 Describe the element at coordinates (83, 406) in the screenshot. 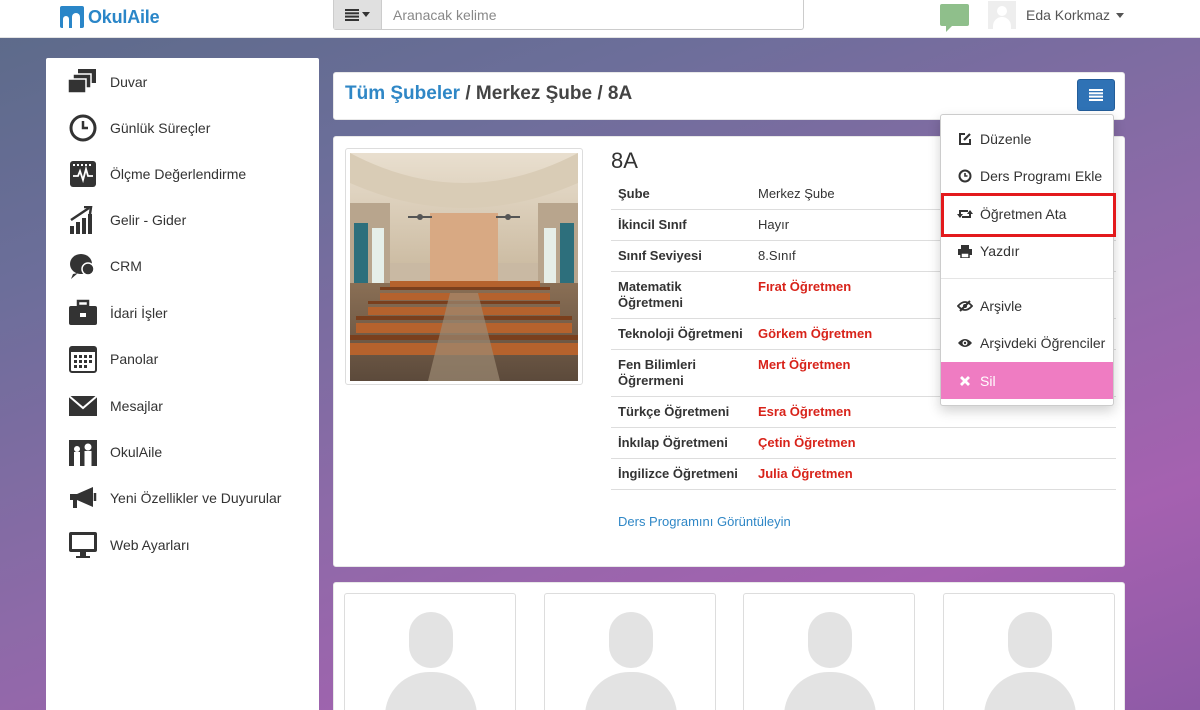

I see `envelope-icon` at that location.